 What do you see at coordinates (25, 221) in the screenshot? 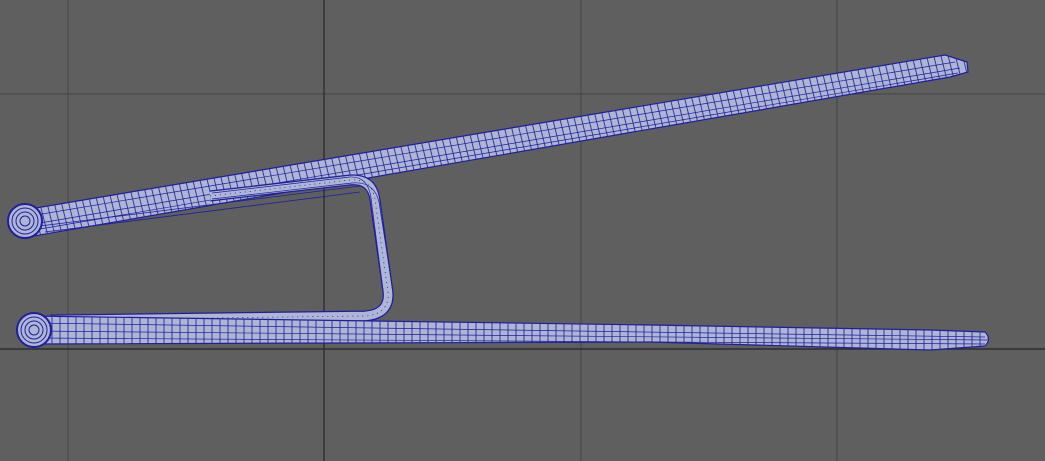
I see `upper-eye-loop` at bounding box center [25, 221].